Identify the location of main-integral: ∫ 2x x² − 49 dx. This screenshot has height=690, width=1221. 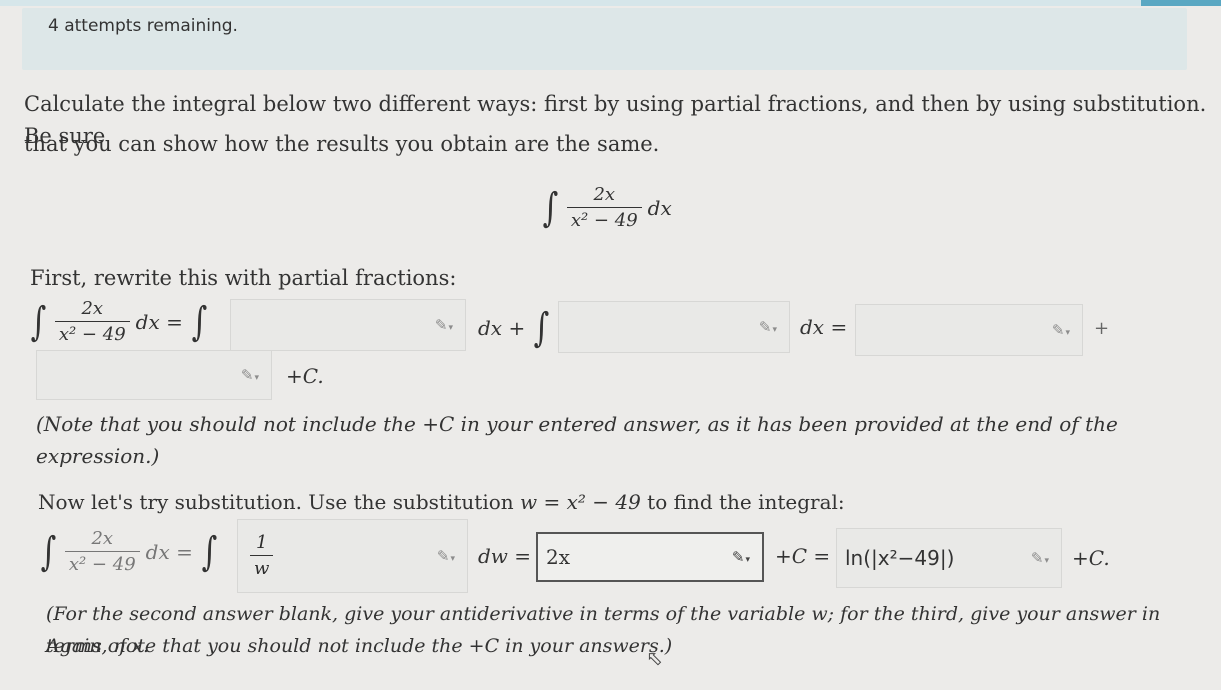
(606, 207).